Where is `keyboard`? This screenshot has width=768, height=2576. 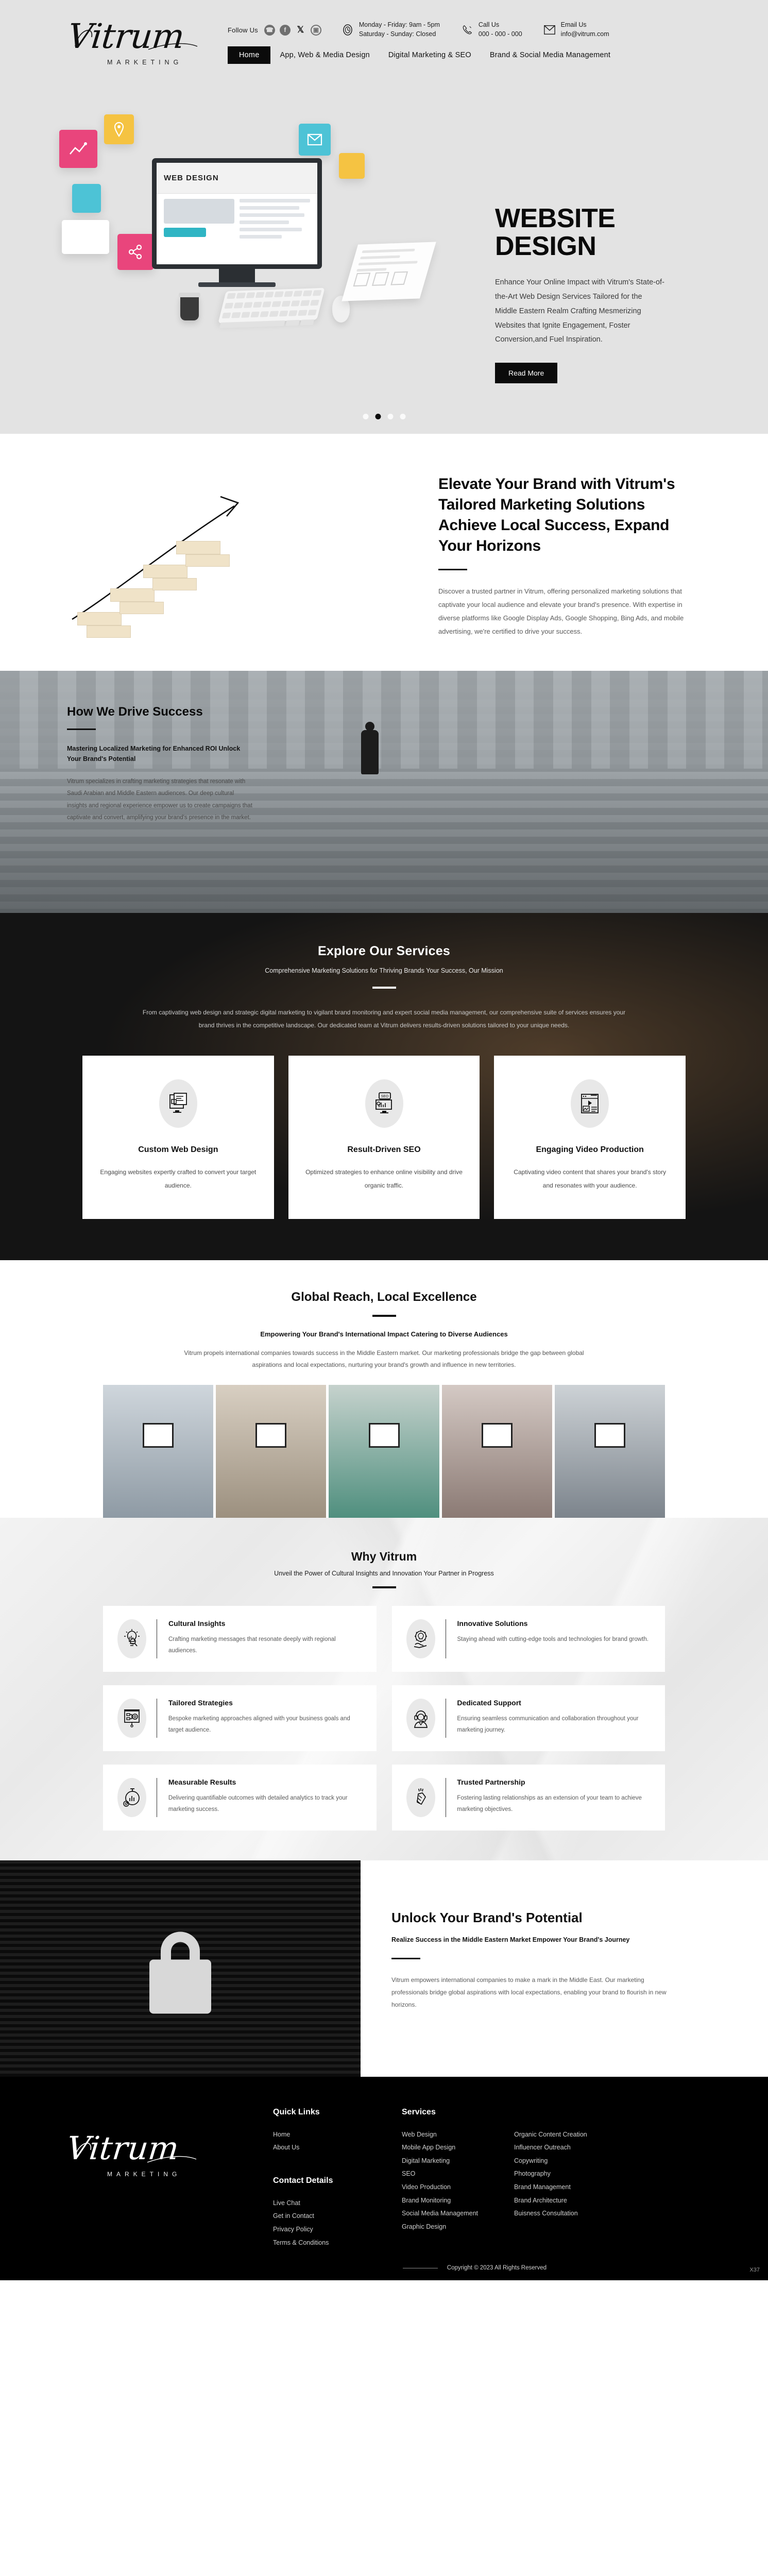 keyboard is located at coordinates (271, 308).